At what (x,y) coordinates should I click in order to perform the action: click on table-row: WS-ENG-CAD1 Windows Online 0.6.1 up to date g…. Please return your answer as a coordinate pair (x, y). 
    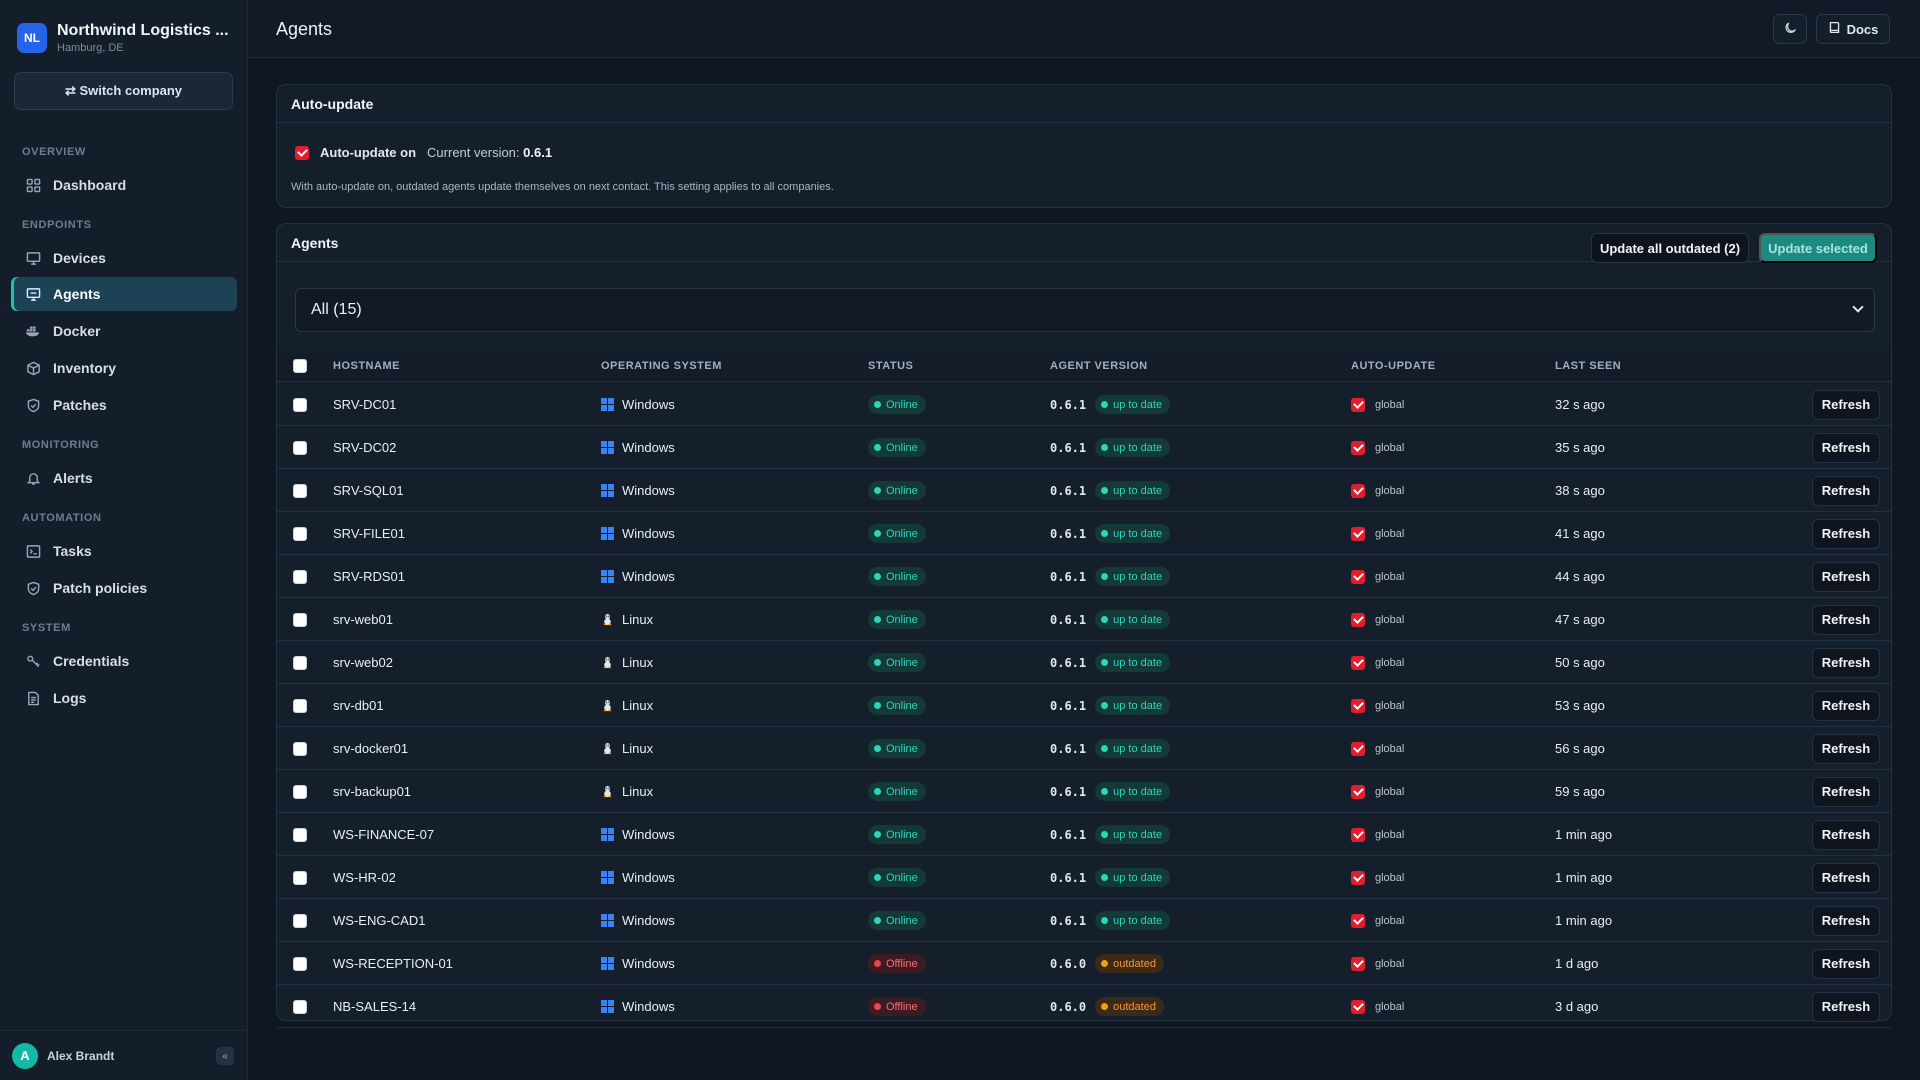
    Looking at the image, I should click on (1084, 920).